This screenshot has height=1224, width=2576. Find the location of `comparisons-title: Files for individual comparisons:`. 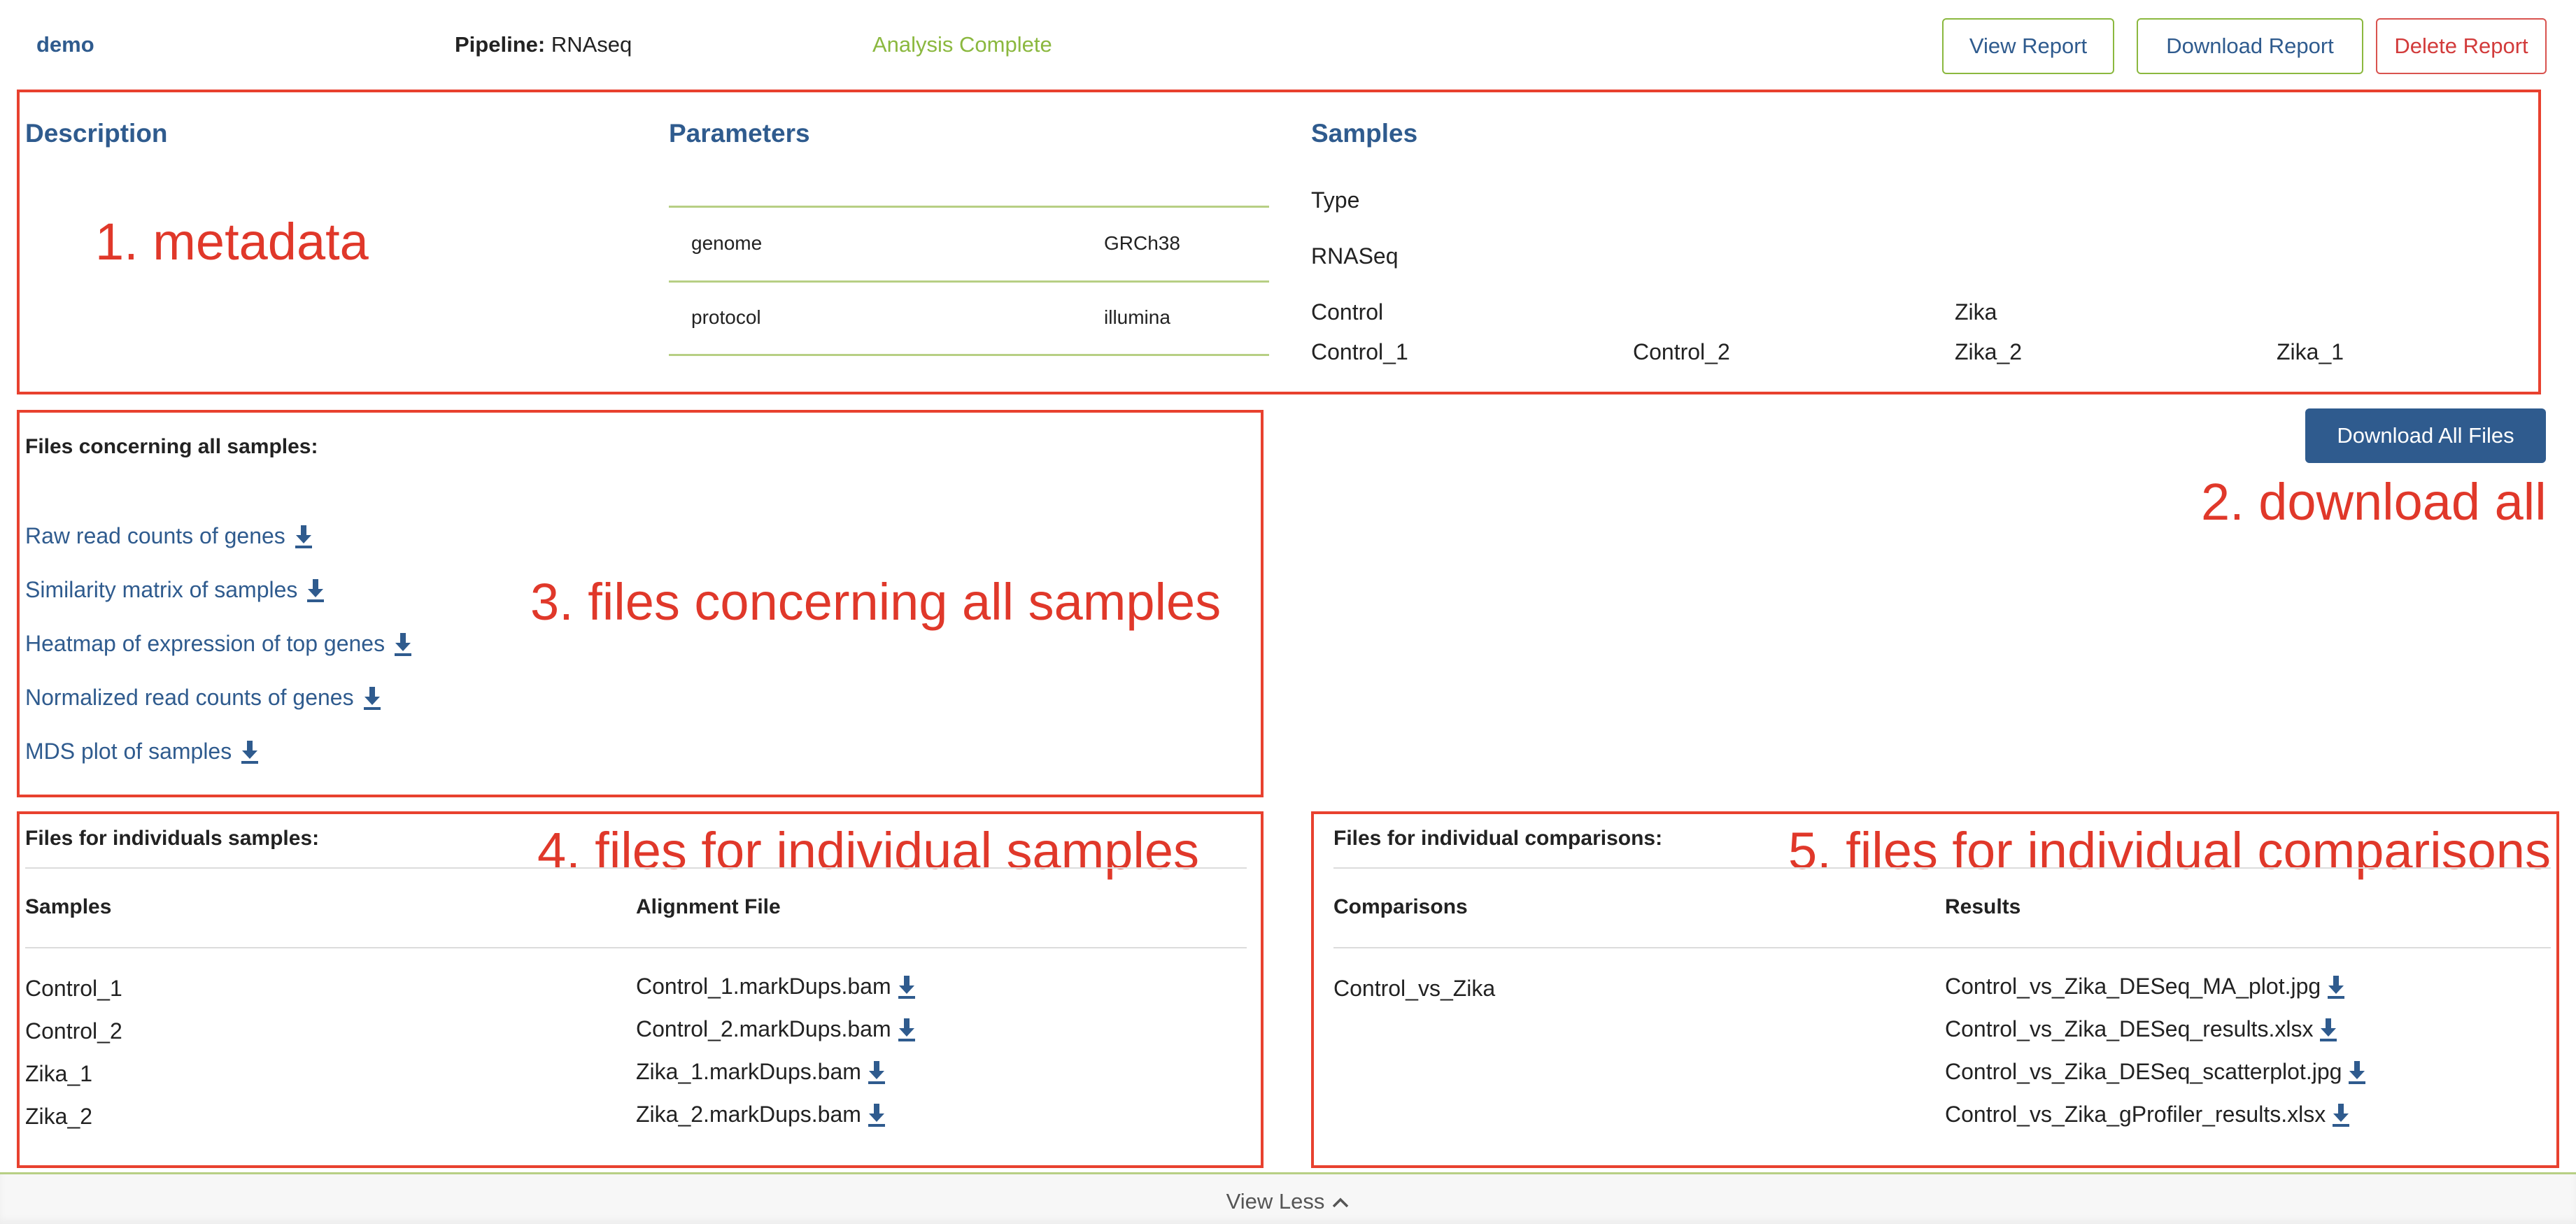

comparisons-title: Files for individual comparisons: is located at coordinates (1498, 838).